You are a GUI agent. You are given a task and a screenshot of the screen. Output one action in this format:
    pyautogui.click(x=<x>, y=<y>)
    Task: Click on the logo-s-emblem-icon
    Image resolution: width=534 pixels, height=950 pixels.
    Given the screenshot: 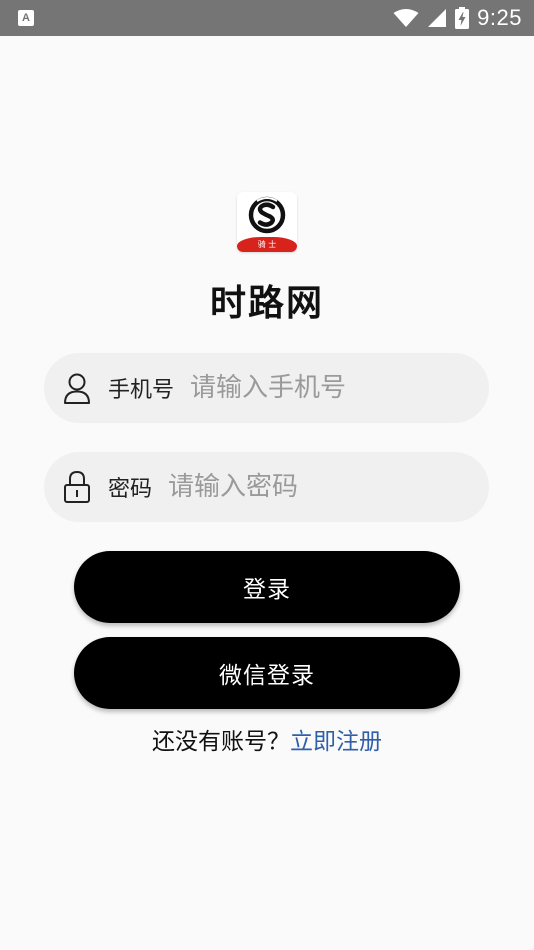 What is the action you would take?
    pyautogui.click(x=267, y=215)
    